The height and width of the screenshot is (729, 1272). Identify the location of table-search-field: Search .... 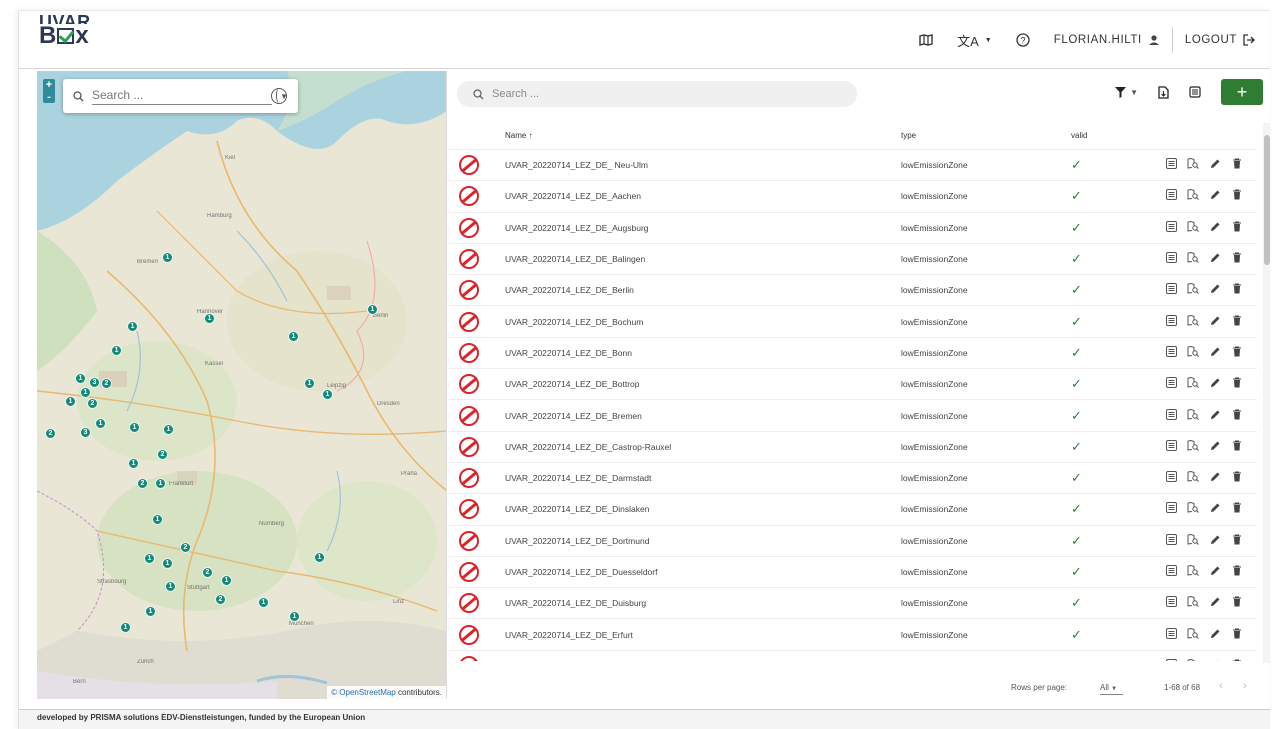
(657, 94).